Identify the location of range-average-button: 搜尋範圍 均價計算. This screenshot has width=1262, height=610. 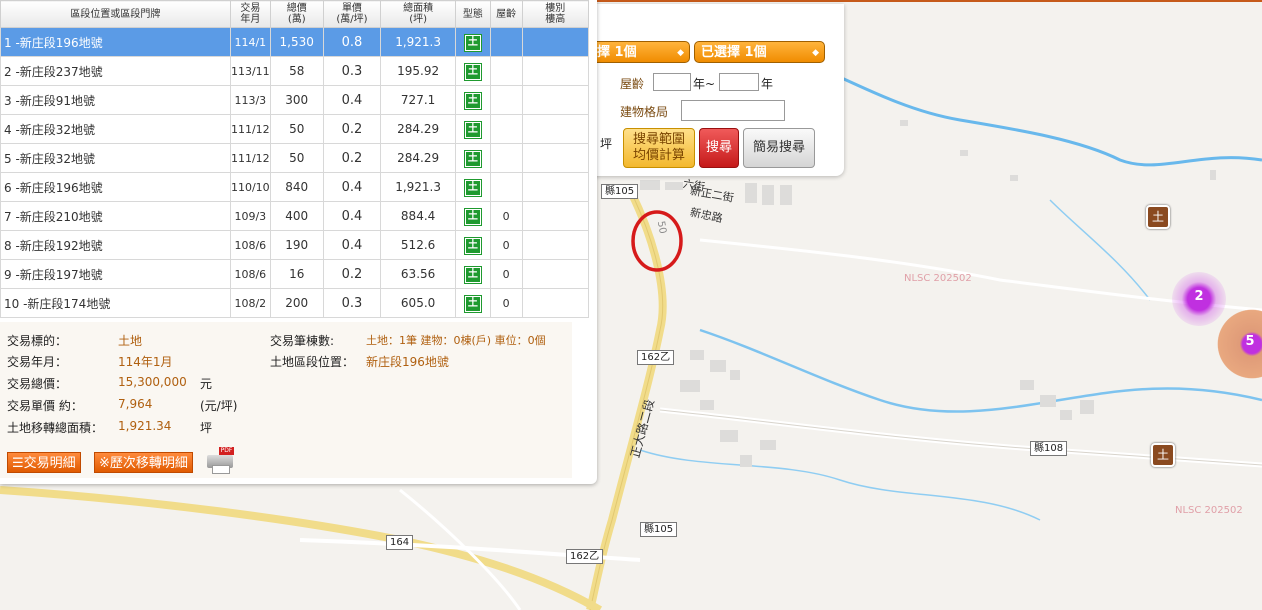
(659, 148).